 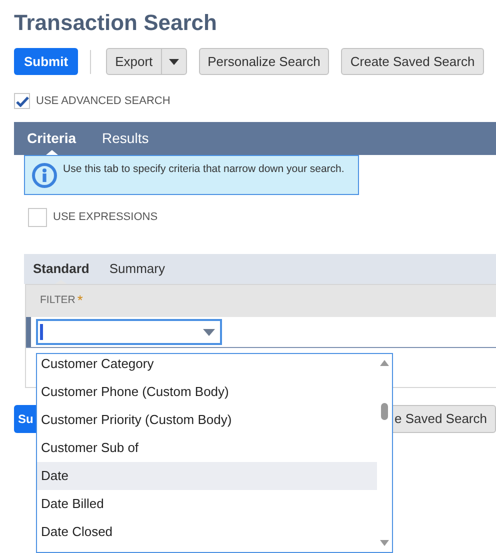 I want to click on checkbox-label: USE EXPRESSIONS, so click(x=105, y=217).